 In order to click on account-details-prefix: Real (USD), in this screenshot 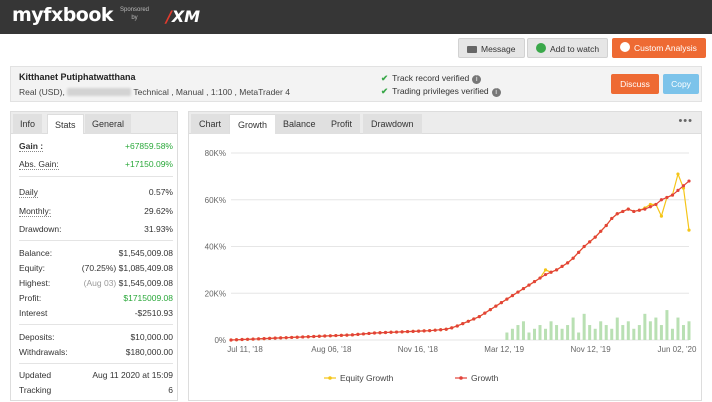, I will do `click(42, 92)`.